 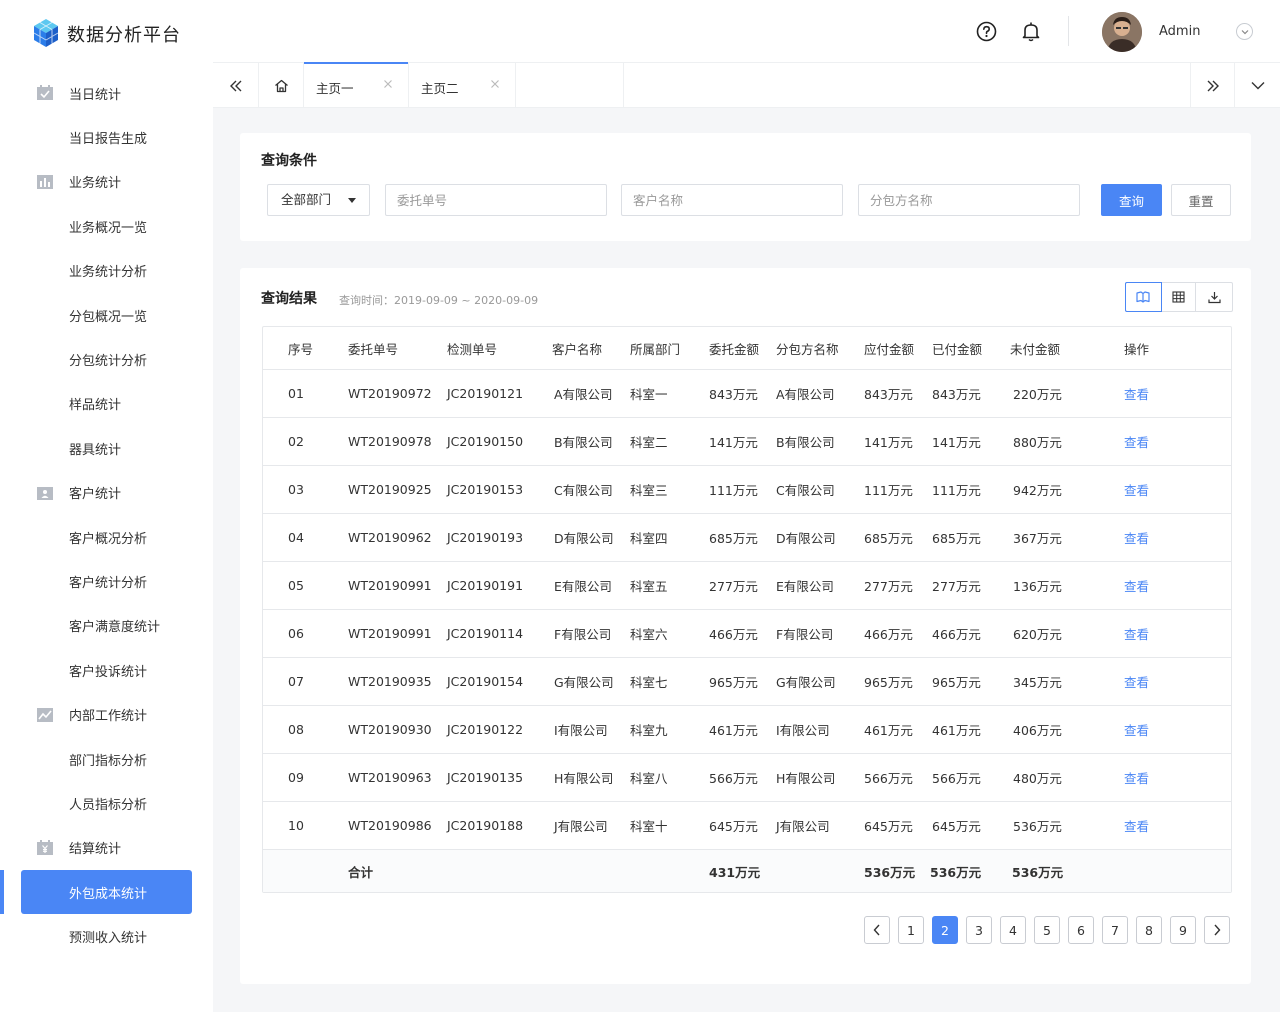 I want to click on table-cell: 566万元, so click(x=888, y=778).